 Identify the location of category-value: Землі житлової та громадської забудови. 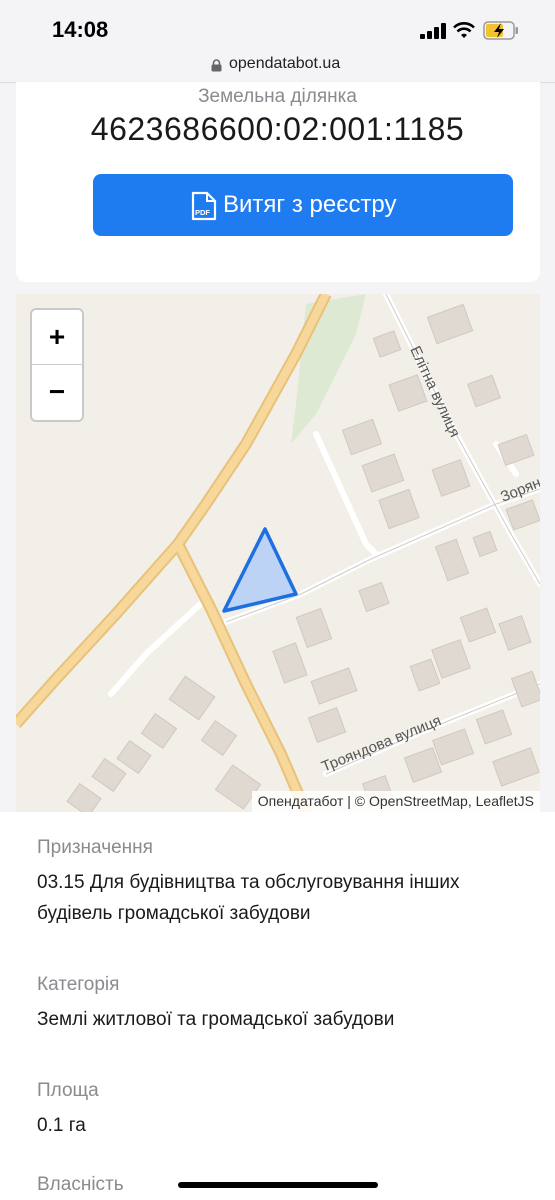
(216, 1019).